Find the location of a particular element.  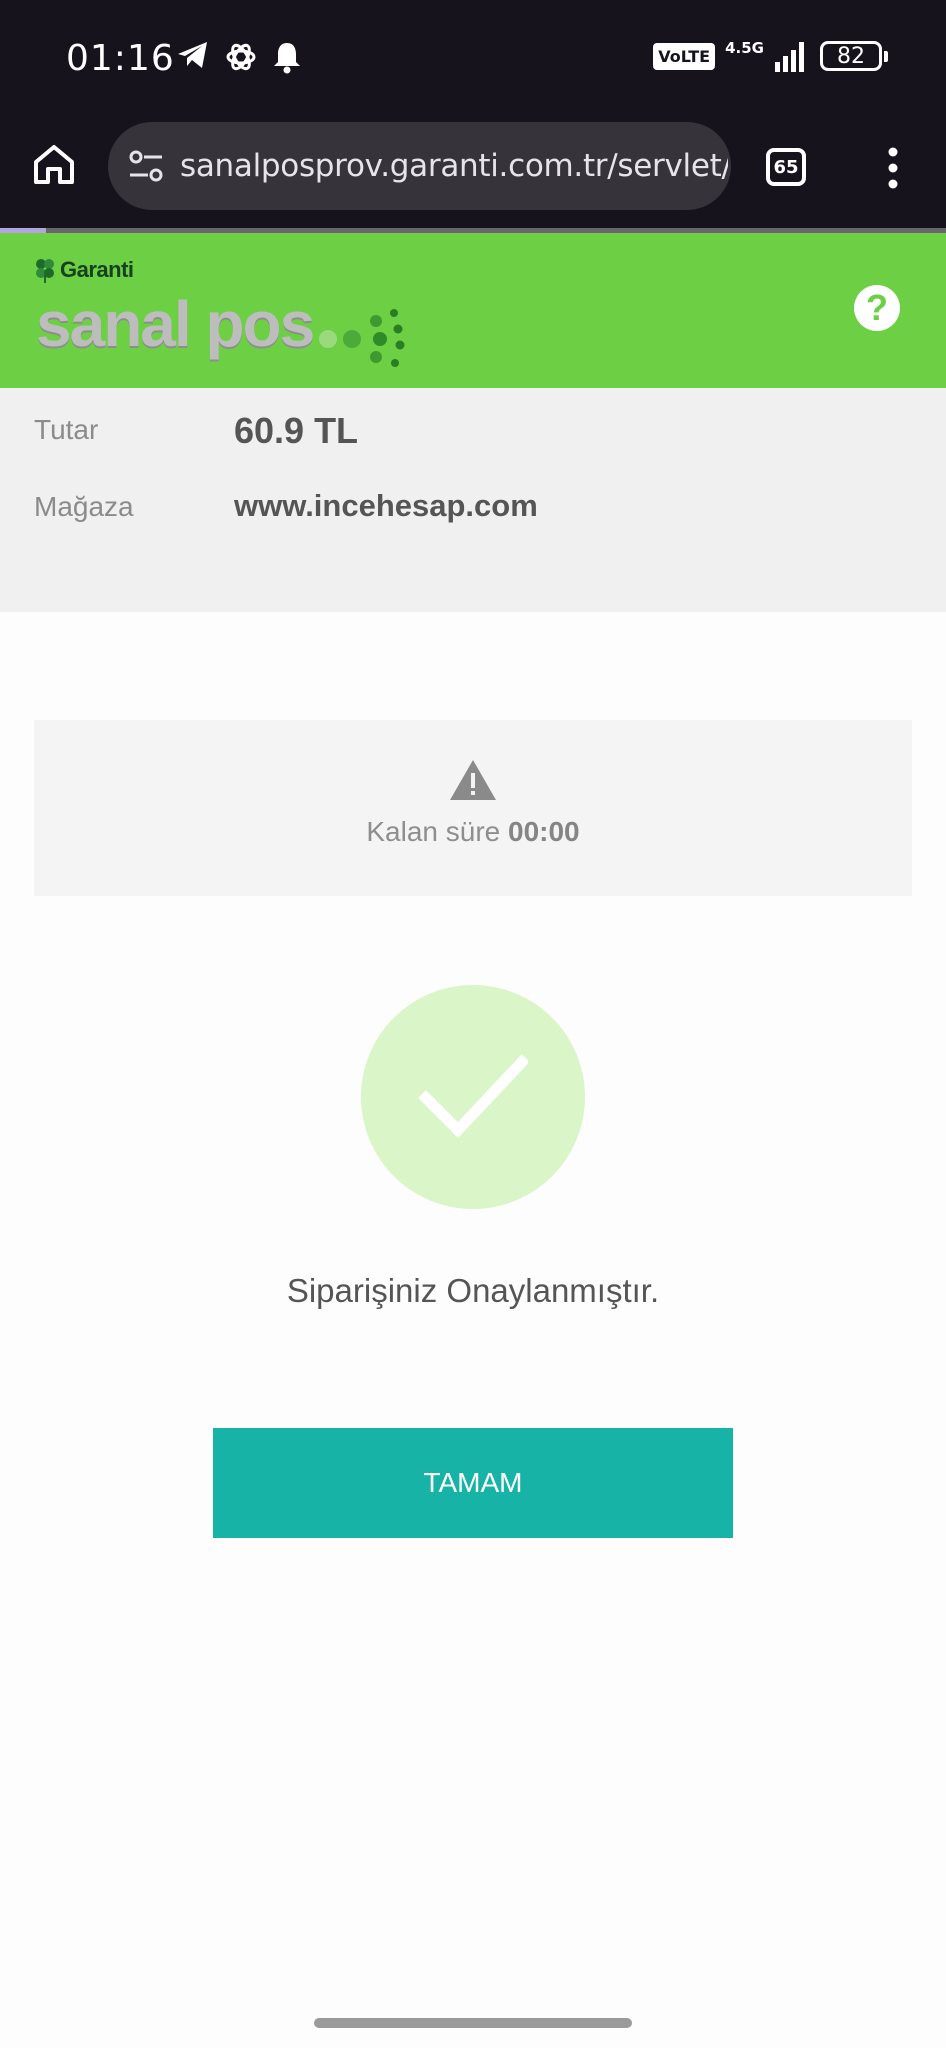

amount-value: 60.9 TL is located at coordinates (296, 430).